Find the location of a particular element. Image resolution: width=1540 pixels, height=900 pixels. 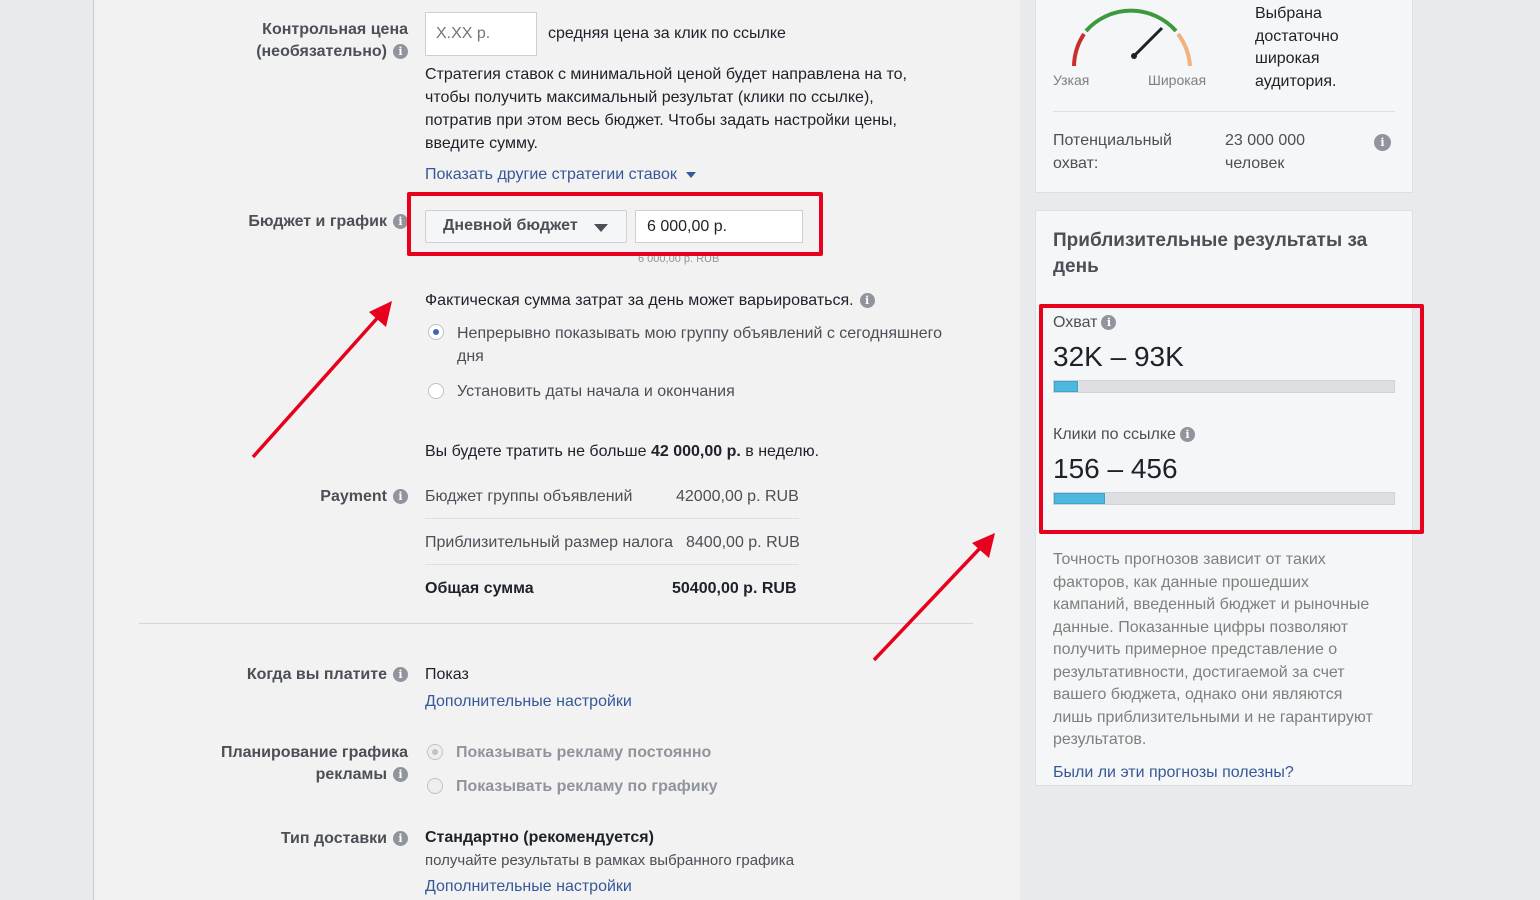

annotation-arrow-estimates is located at coordinates (933, 597).